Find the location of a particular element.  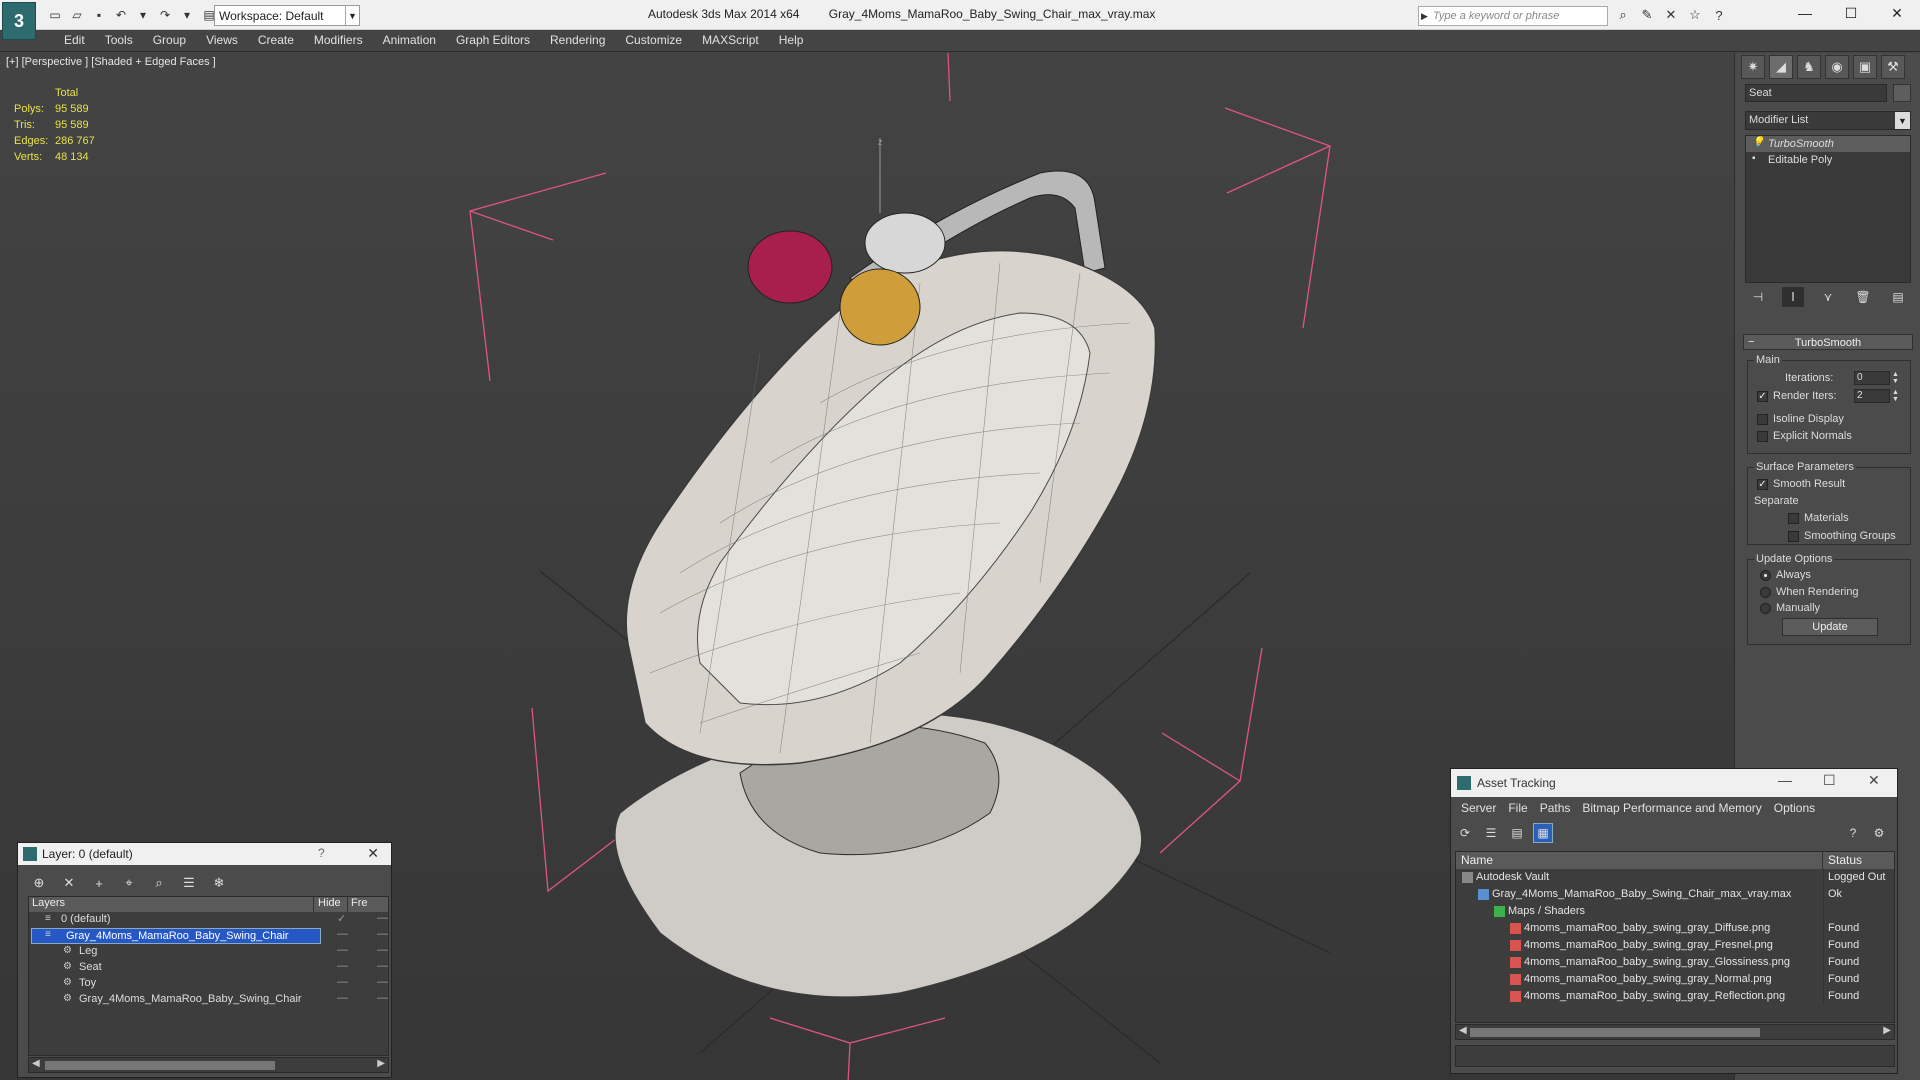

list-view-icon: ☰ is located at coordinates (1491, 833).